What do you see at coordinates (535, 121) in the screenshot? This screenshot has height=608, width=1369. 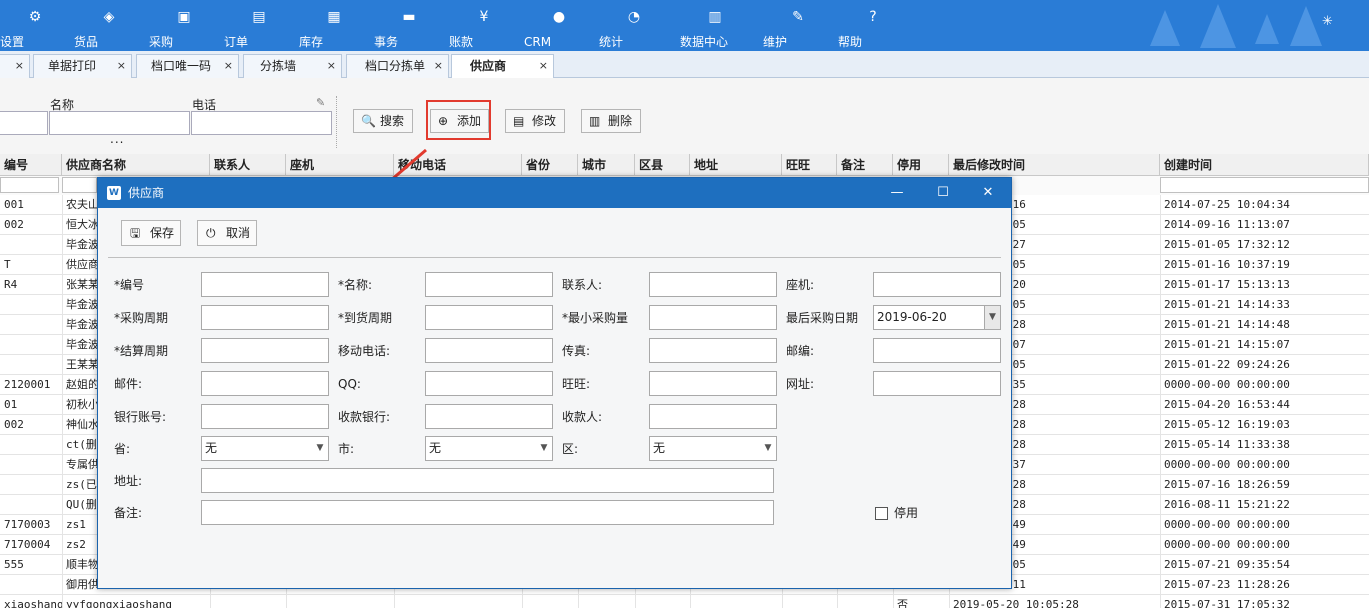 I see `edit-button: ▤ 修改` at bounding box center [535, 121].